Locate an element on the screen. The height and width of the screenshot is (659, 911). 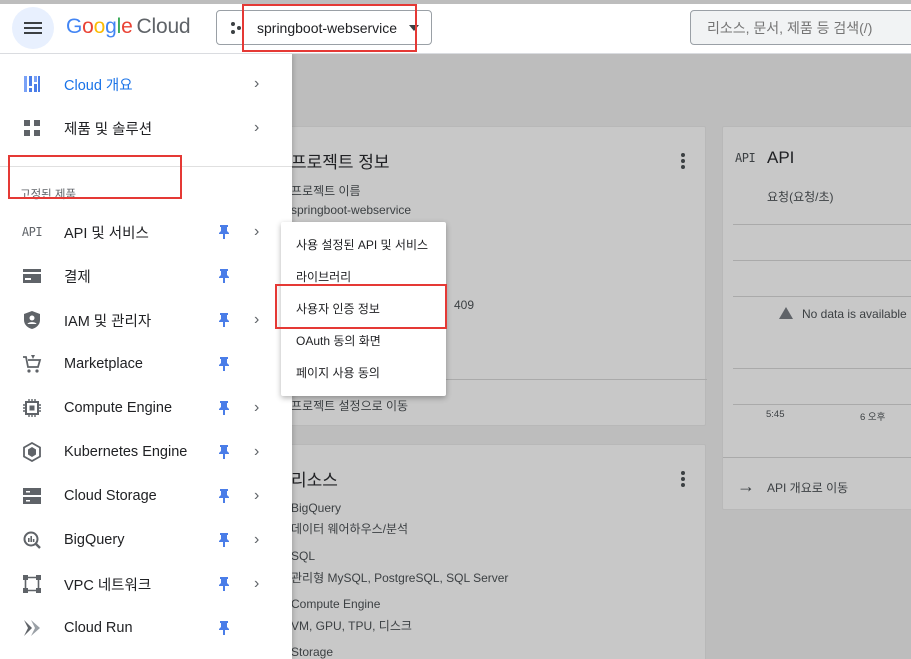
api-card-icon: API is located at coordinates (745, 158).